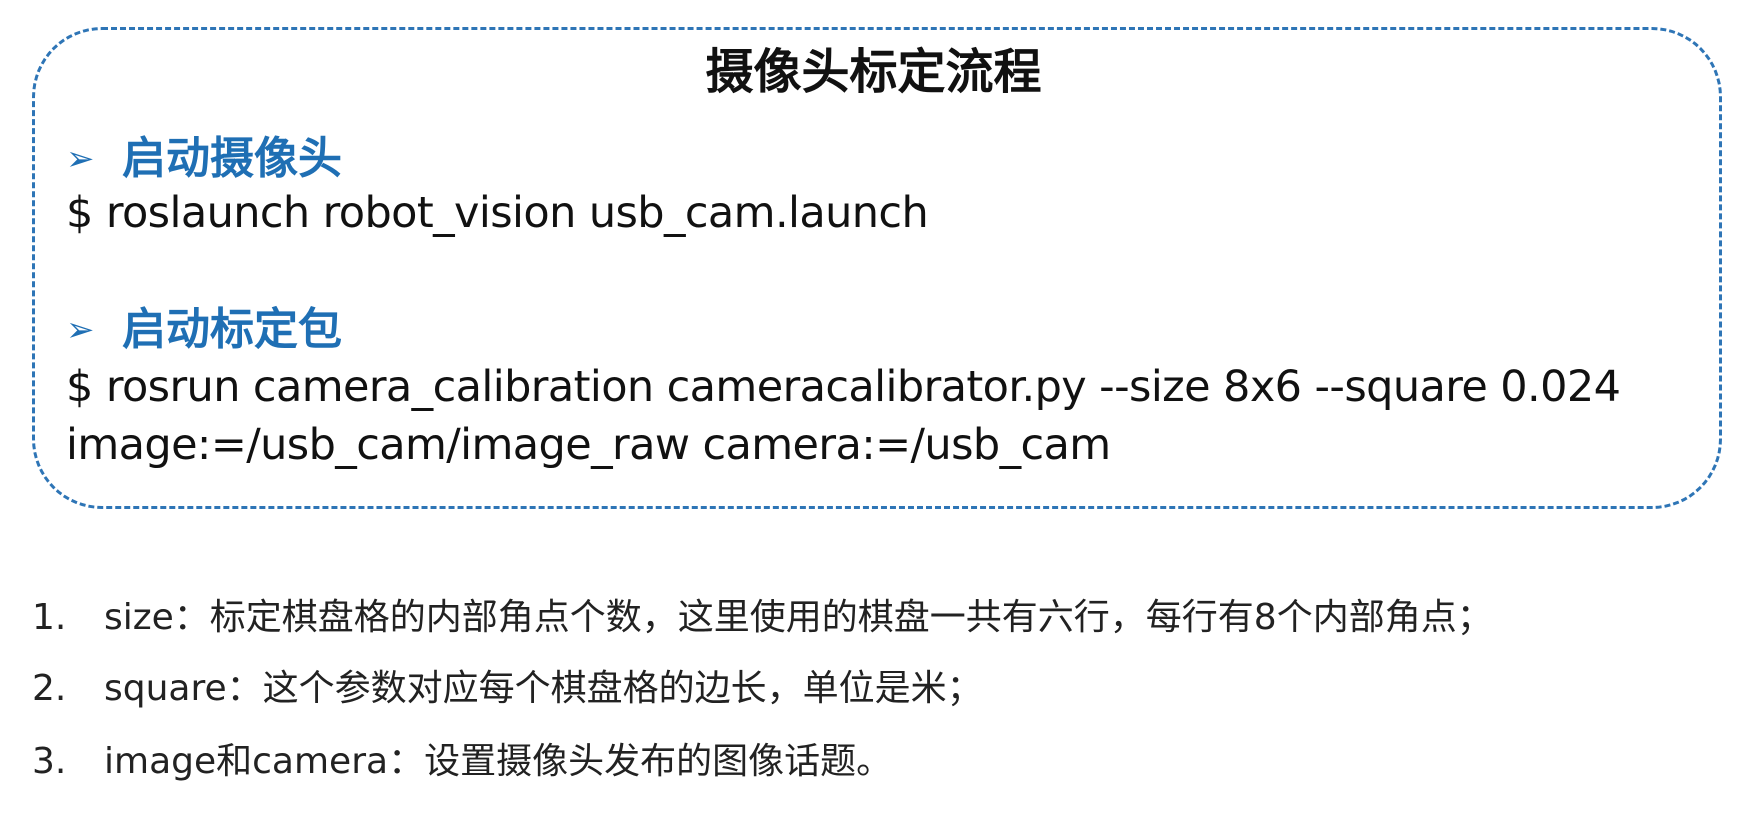 The height and width of the screenshot is (820, 1747). I want to click on note-number: 3., so click(49, 761).